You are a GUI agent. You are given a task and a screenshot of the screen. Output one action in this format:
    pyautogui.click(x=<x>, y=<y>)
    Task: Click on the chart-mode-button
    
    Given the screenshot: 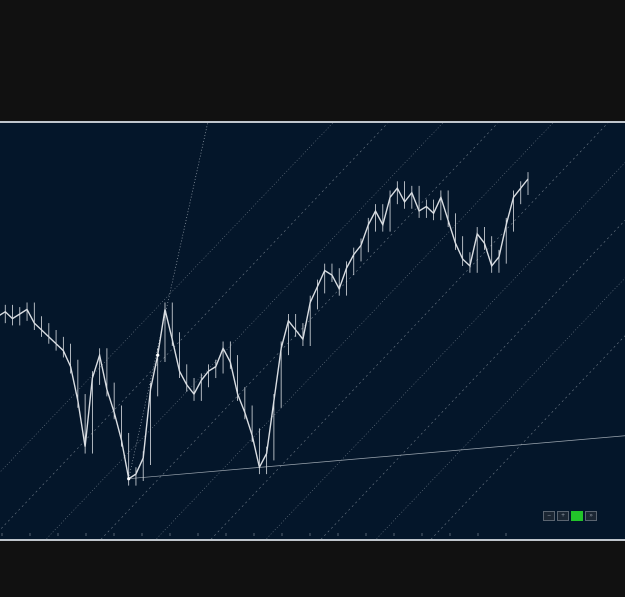 What is the action you would take?
    pyautogui.click(x=577, y=516)
    